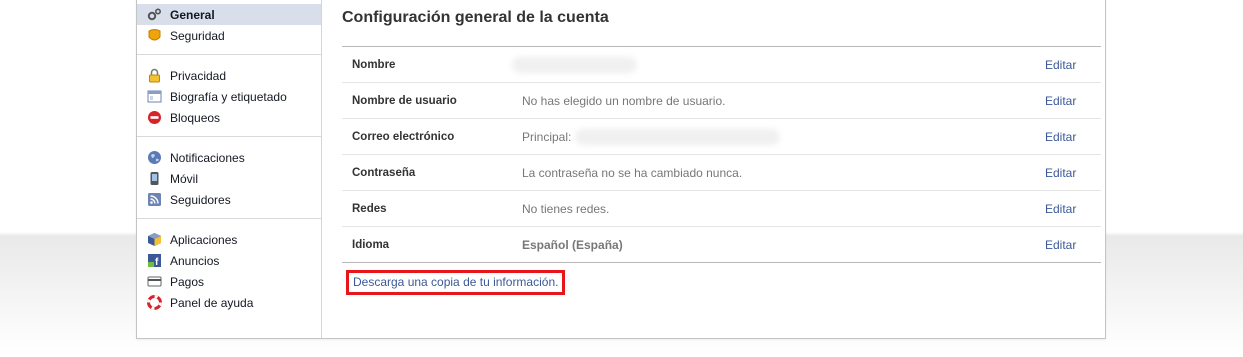 The image size is (1243, 357). What do you see at coordinates (229, 35) in the screenshot?
I see `sidebar-item-security: Seguridad` at bounding box center [229, 35].